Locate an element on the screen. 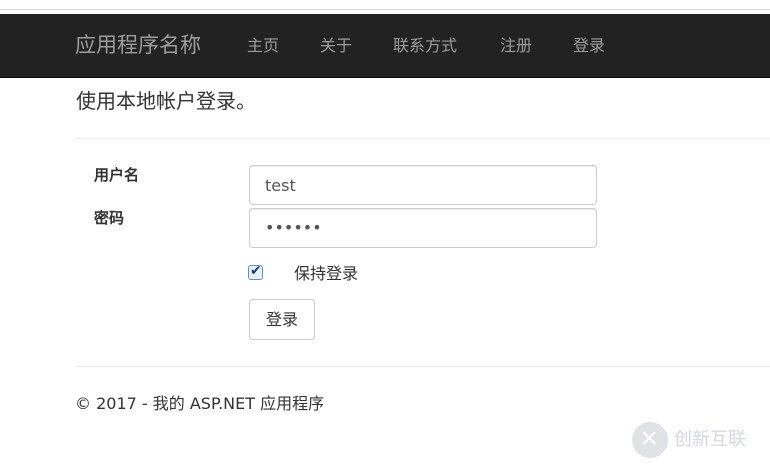 The image size is (770, 469). username-label: 用户名 is located at coordinates (117, 175).